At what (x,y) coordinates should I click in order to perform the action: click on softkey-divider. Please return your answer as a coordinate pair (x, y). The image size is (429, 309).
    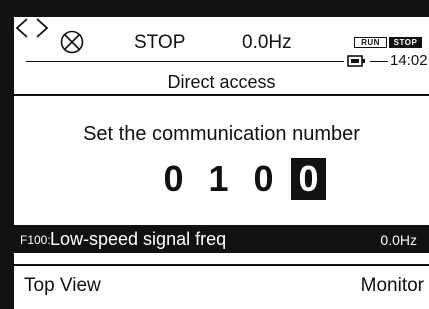
    Looking at the image, I should click on (221, 265).